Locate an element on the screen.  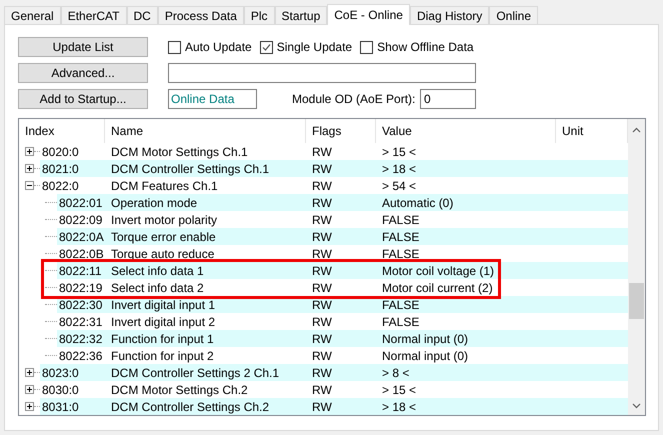
table-cell: 8021:0 is located at coordinates (72, 168).